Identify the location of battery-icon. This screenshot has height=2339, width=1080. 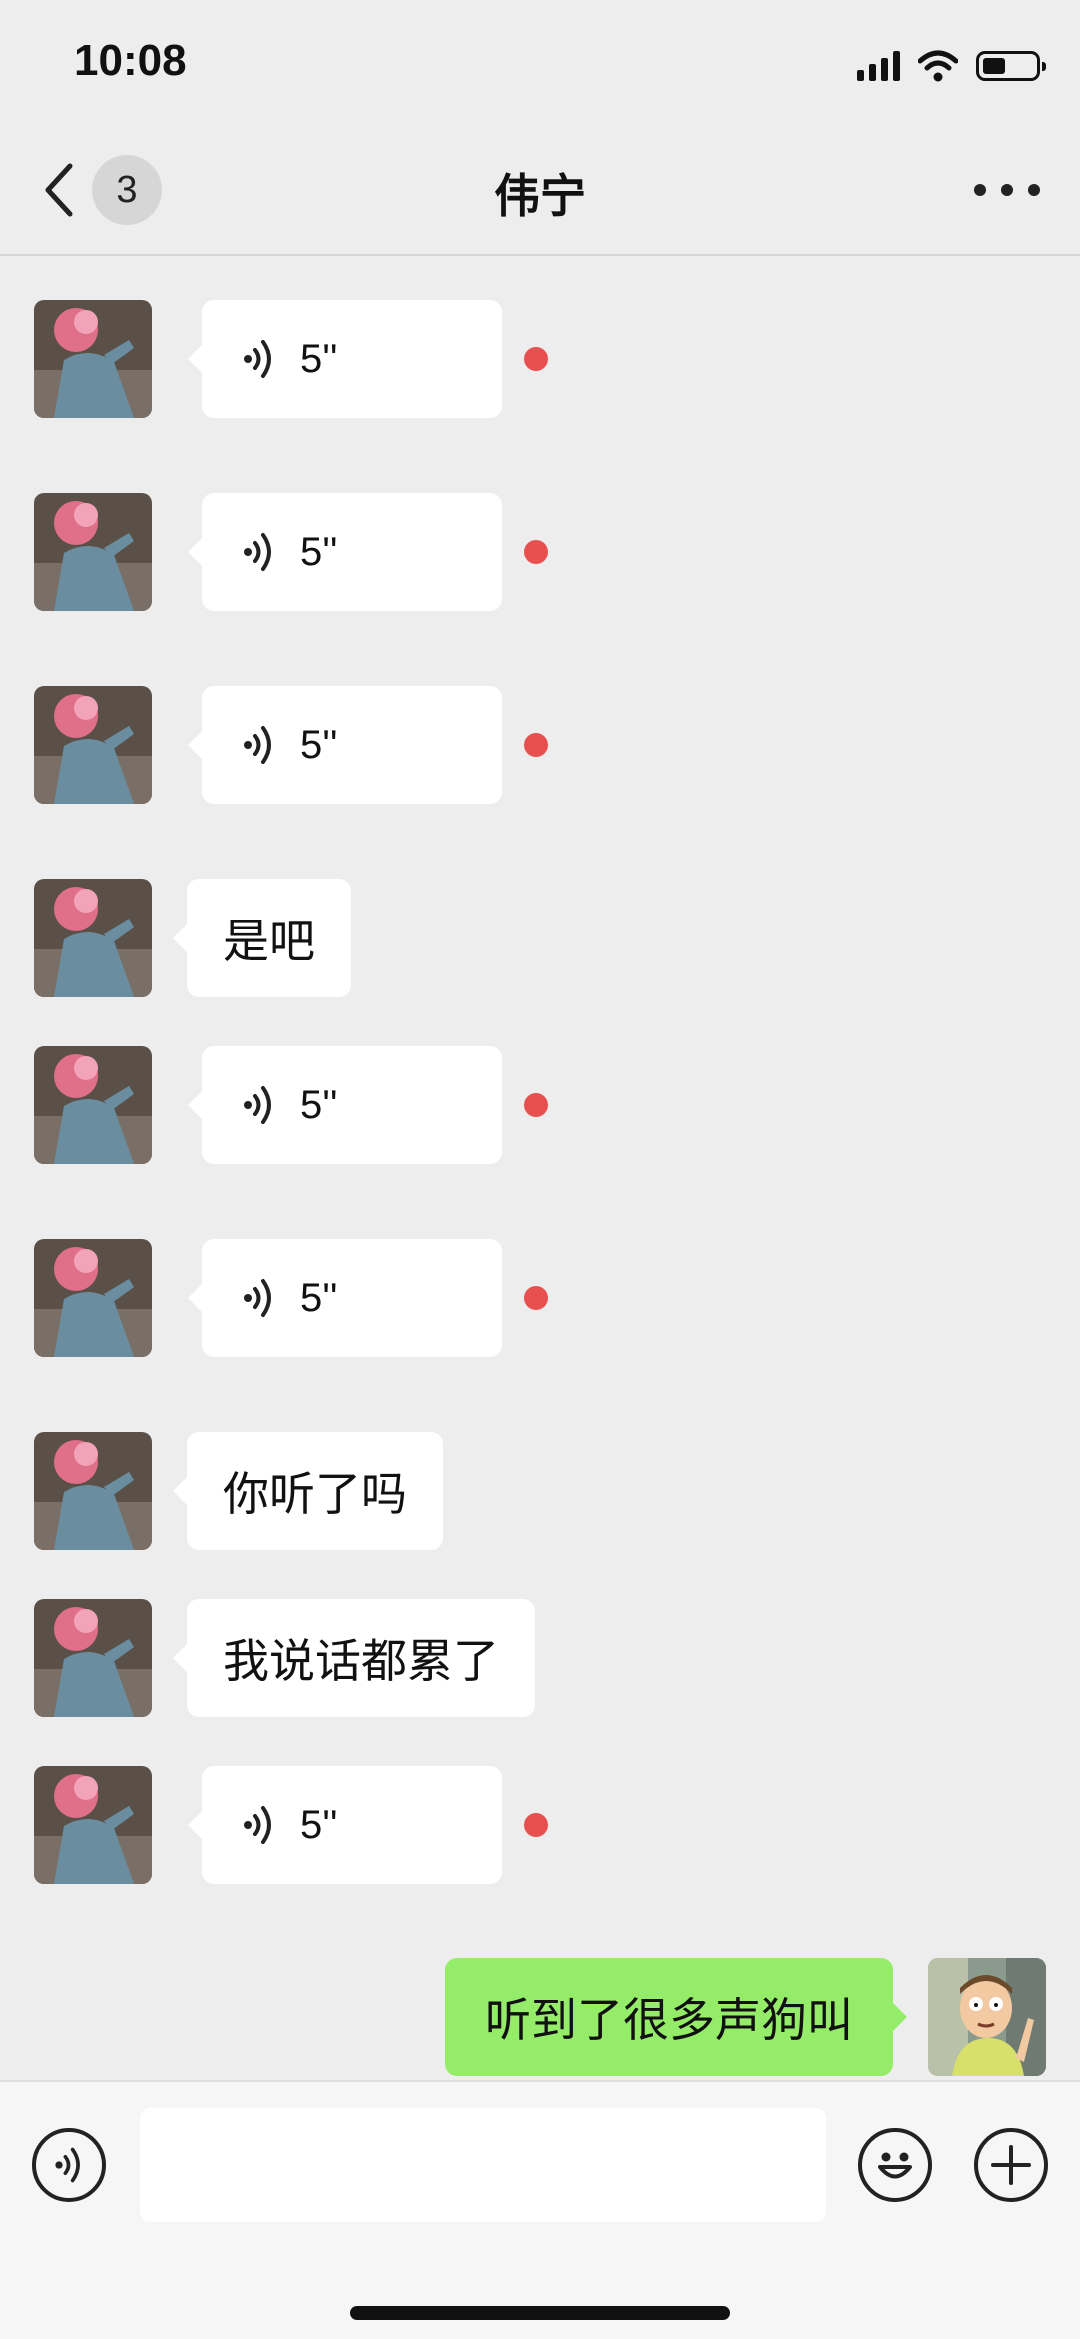
(1011, 66).